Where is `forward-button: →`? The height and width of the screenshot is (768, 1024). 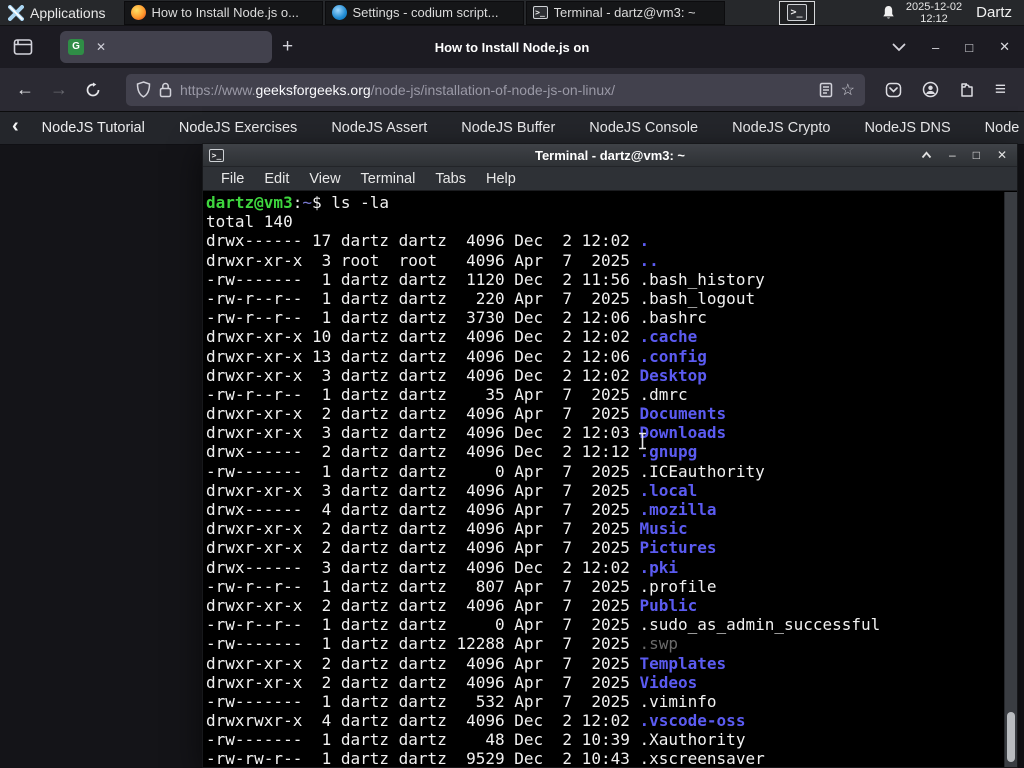
forward-button: → is located at coordinates (59, 90).